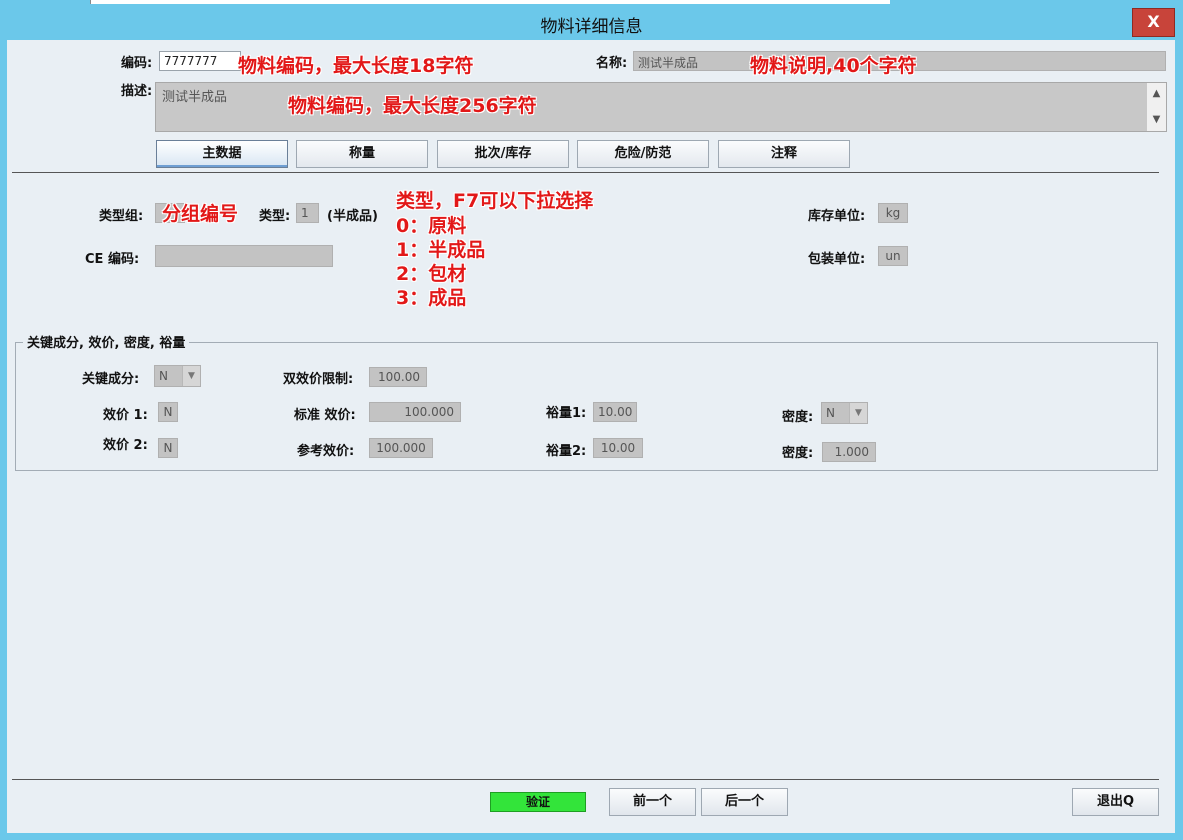  I want to click on description-scrollbar: ▲ ▼, so click(1156, 107).